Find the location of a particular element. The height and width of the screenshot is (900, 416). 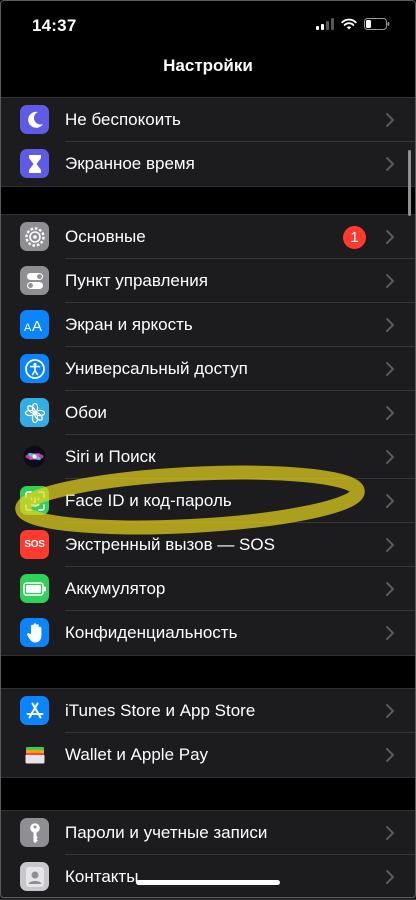

settings-row-sos: SOS Экстренный вызов — SOS is located at coordinates (208, 545).